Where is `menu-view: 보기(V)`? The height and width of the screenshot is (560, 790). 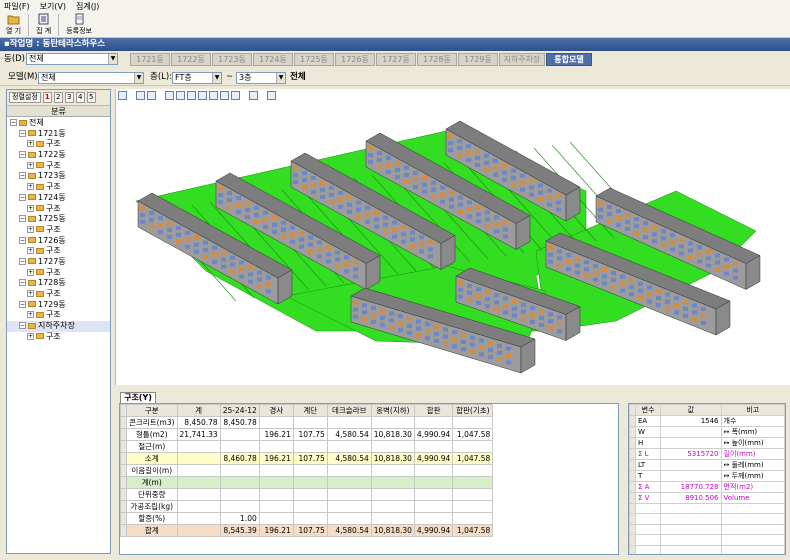
menu-view: 보기(V) is located at coordinates (53, 6).